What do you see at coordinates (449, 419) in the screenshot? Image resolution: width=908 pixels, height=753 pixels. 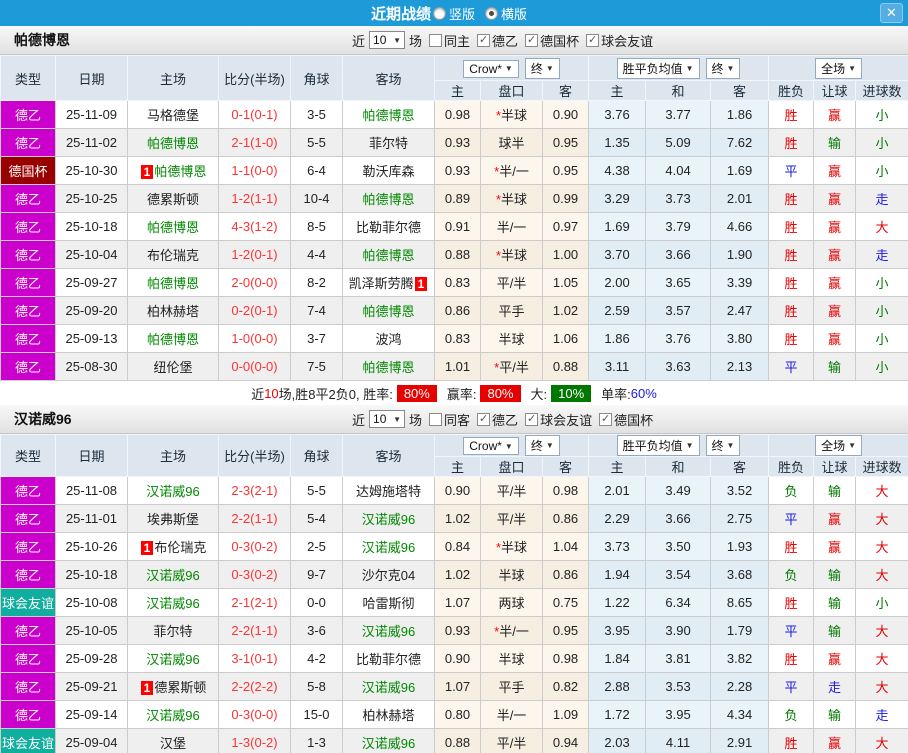 I see `filter-checkbox: 同客` at bounding box center [449, 419].